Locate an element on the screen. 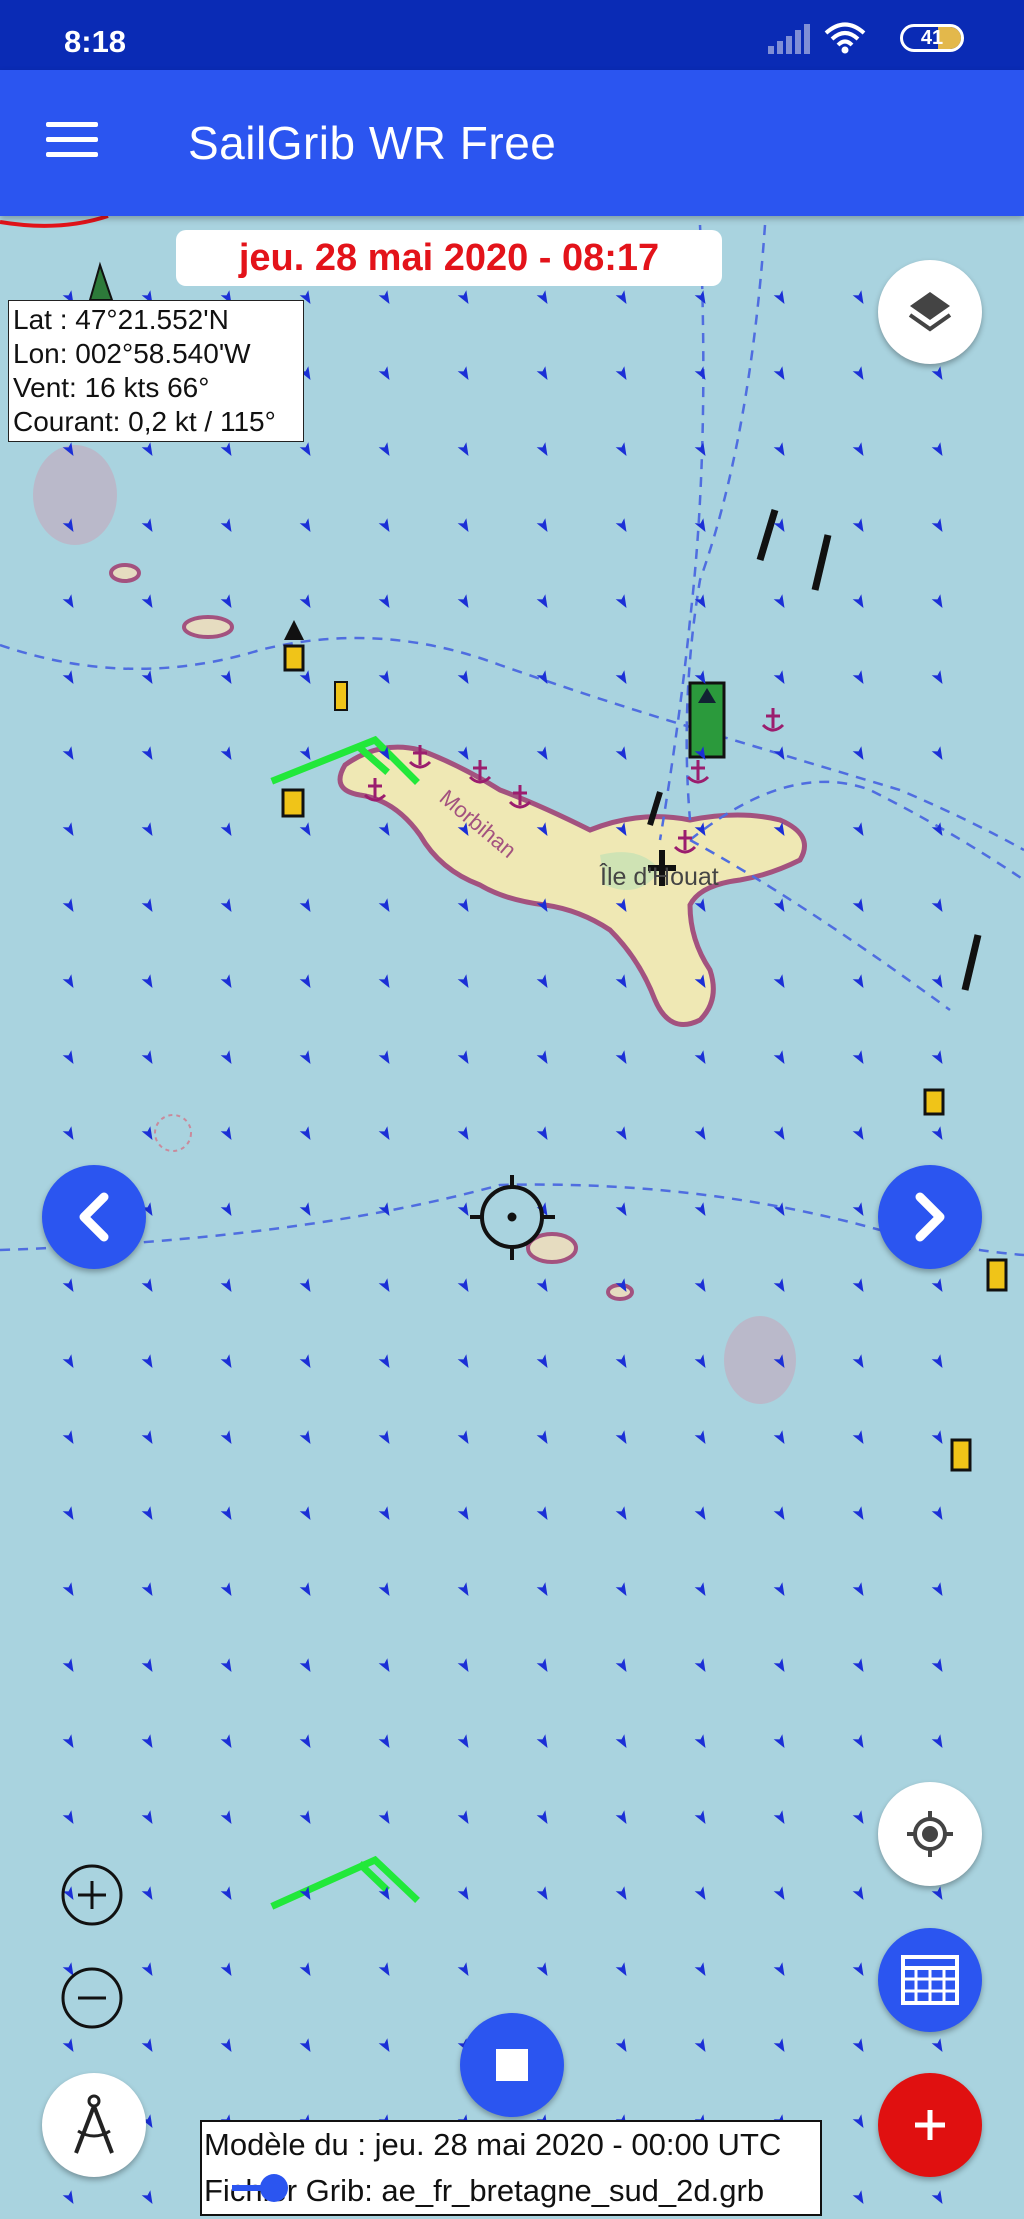  island-shape is located at coordinates (572, 885).